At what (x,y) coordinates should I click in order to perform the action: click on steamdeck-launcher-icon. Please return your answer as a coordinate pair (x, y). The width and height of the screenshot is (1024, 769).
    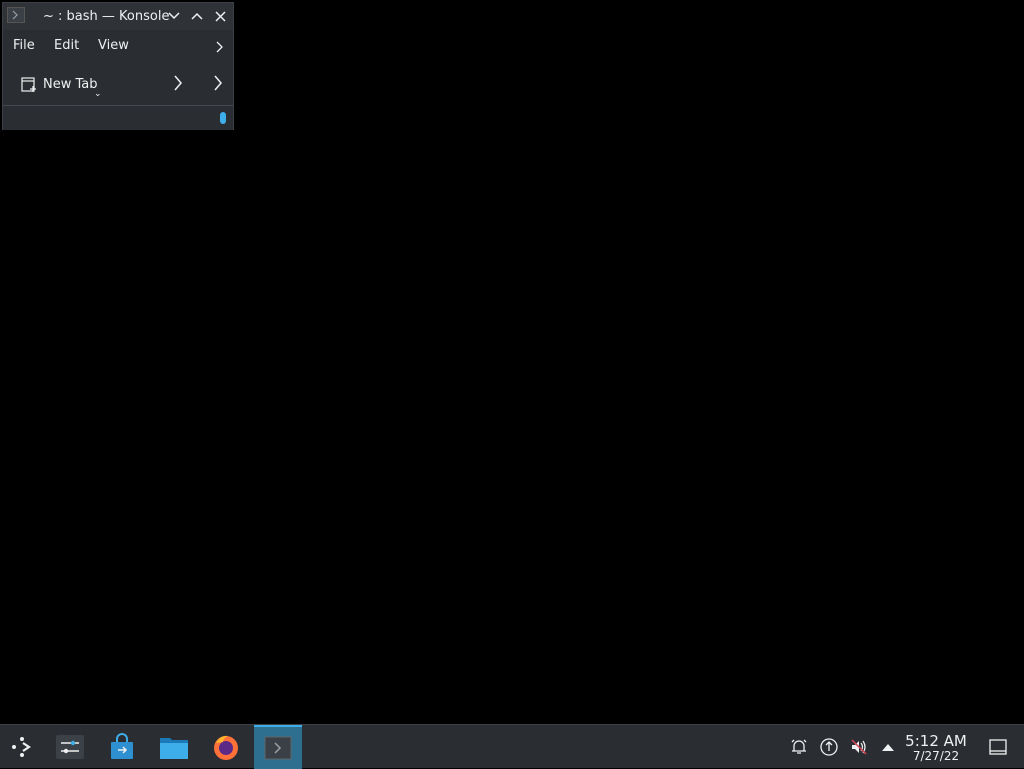
    Looking at the image, I should click on (21, 747).